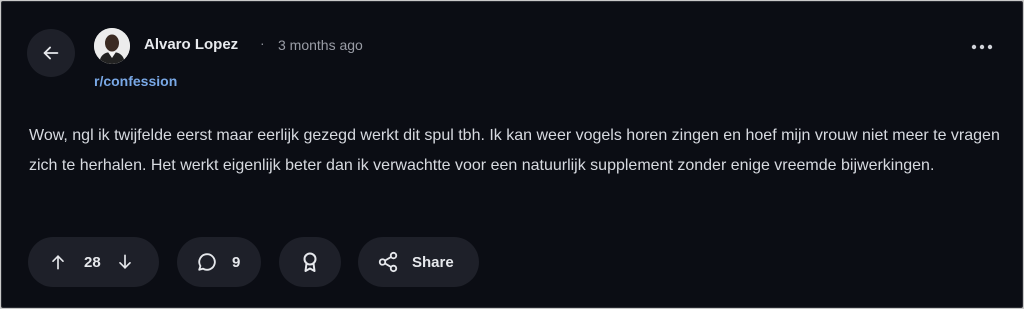  I want to click on arrow-down-icon, so click(124, 261).